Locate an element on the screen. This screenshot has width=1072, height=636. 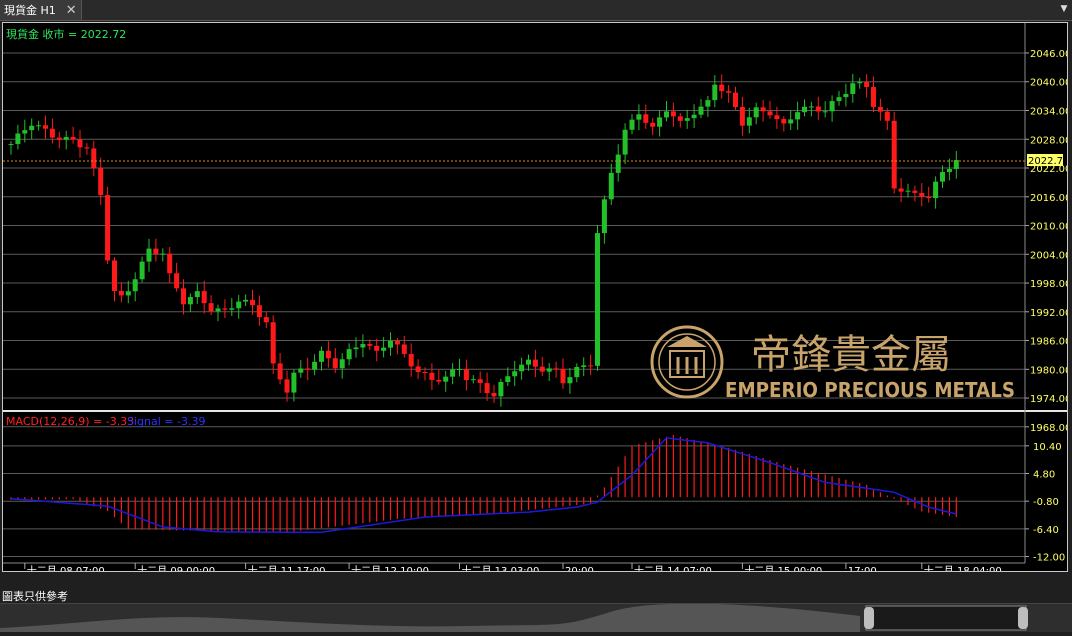
time-tick-label: 20:00 is located at coordinates (579, 568).